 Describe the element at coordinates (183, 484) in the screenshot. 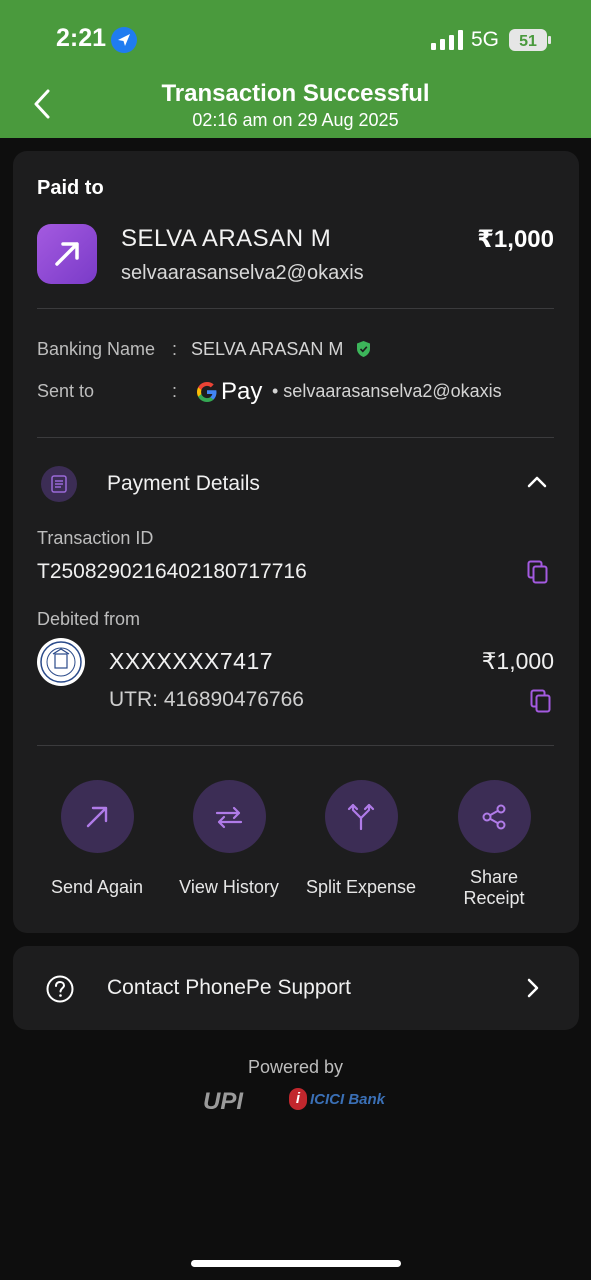

I see `payment-details-title: Payment Details` at that location.